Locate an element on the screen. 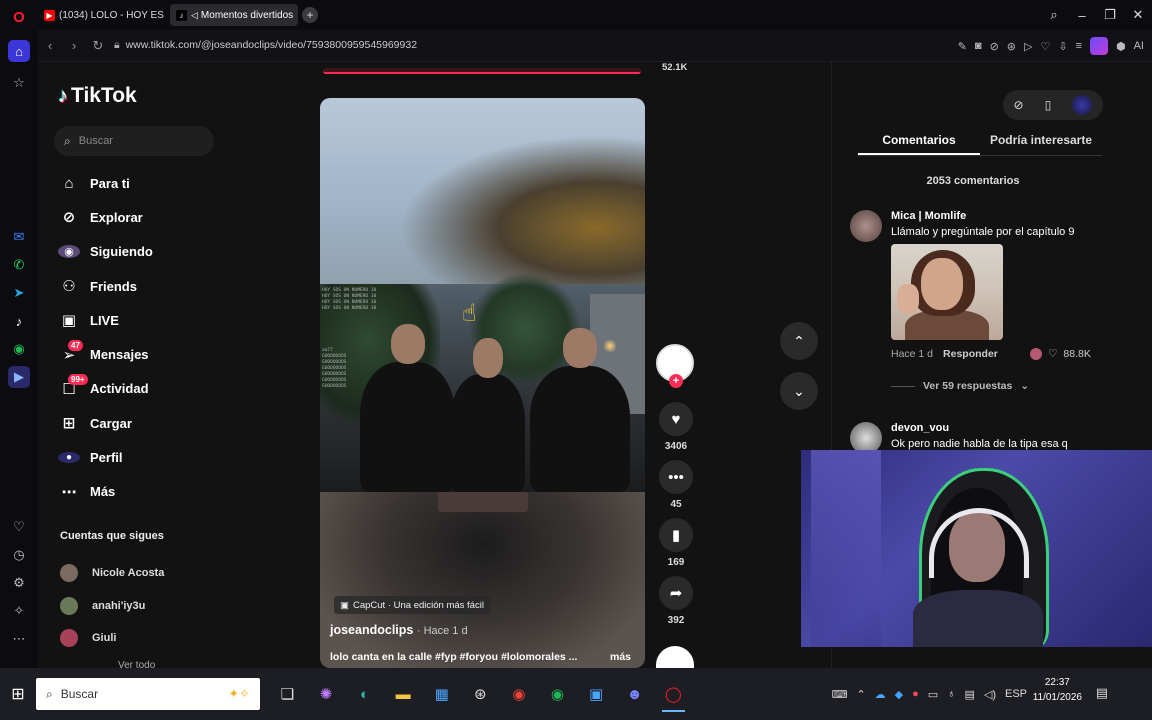  player-sidebar-icon: ▶ is located at coordinates (19, 377).